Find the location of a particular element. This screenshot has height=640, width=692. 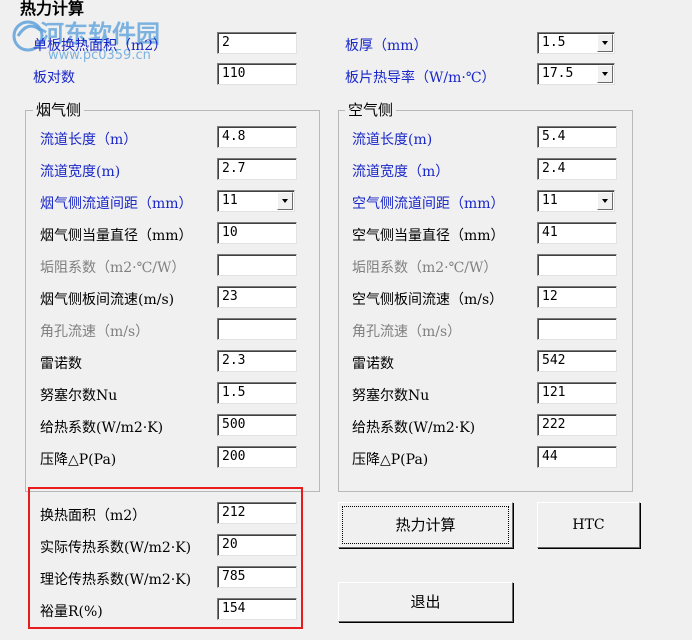

flue-gas-group-title: 烟气侧 is located at coordinates (59, 110).